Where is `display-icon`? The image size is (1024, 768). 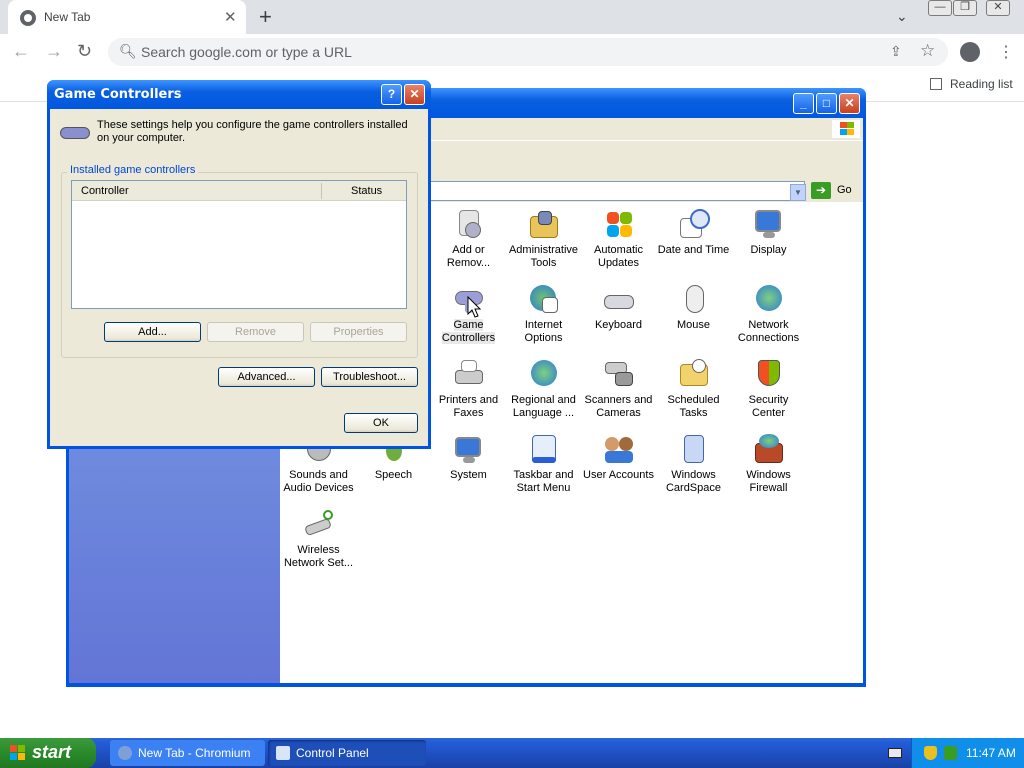
display-icon is located at coordinates (769, 224).